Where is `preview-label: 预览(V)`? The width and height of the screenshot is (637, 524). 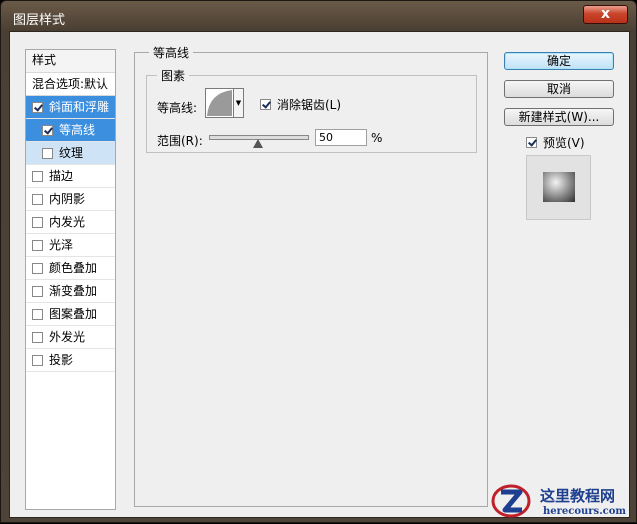
preview-label: 预览(V) is located at coordinates (564, 143).